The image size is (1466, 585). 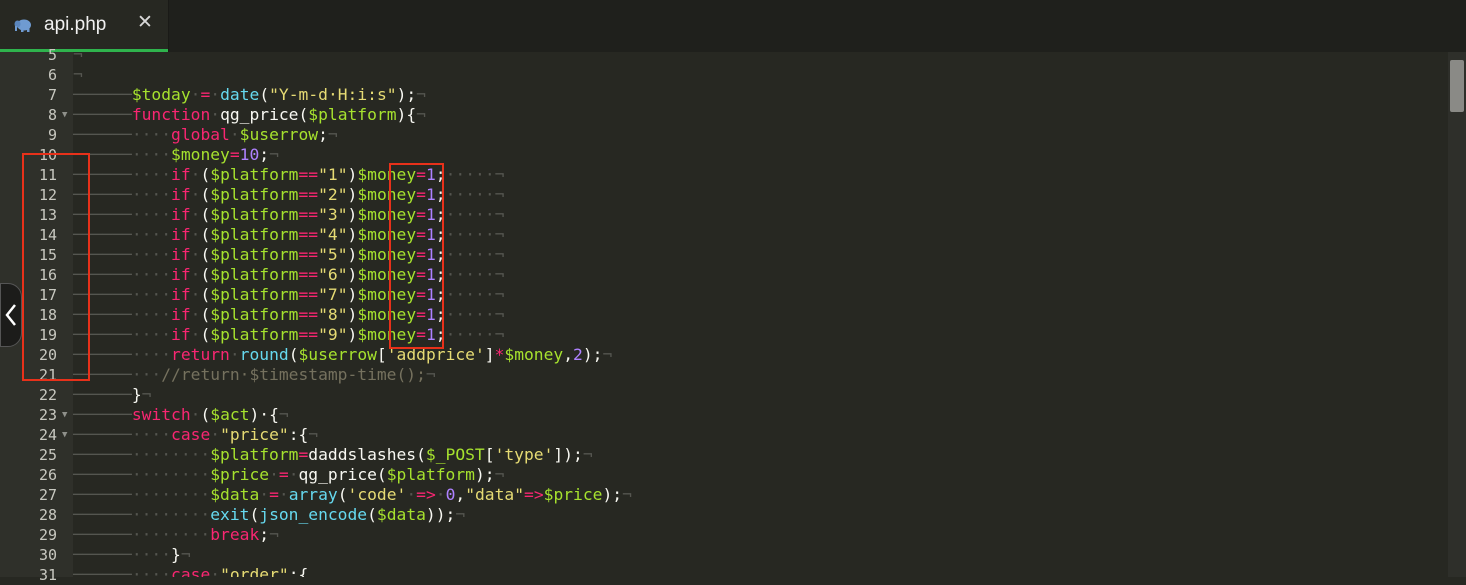 What do you see at coordinates (181, 415) in the screenshot?
I see `code-line: ──────switch·($act)·{¬` at bounding box center [181, 415].